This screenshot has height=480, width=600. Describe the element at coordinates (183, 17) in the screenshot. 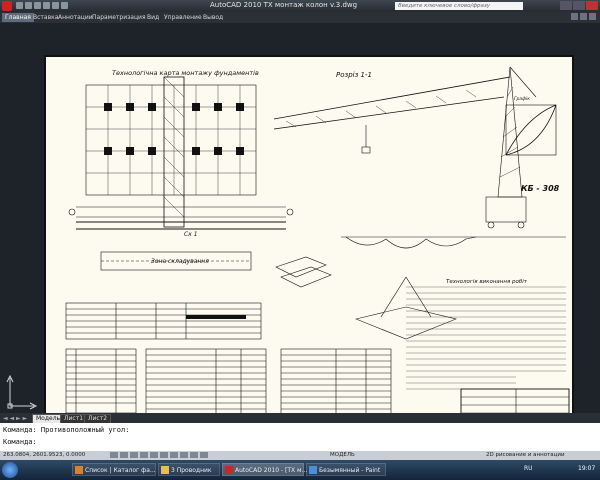

I see `tab-manage: Управление` at that location.